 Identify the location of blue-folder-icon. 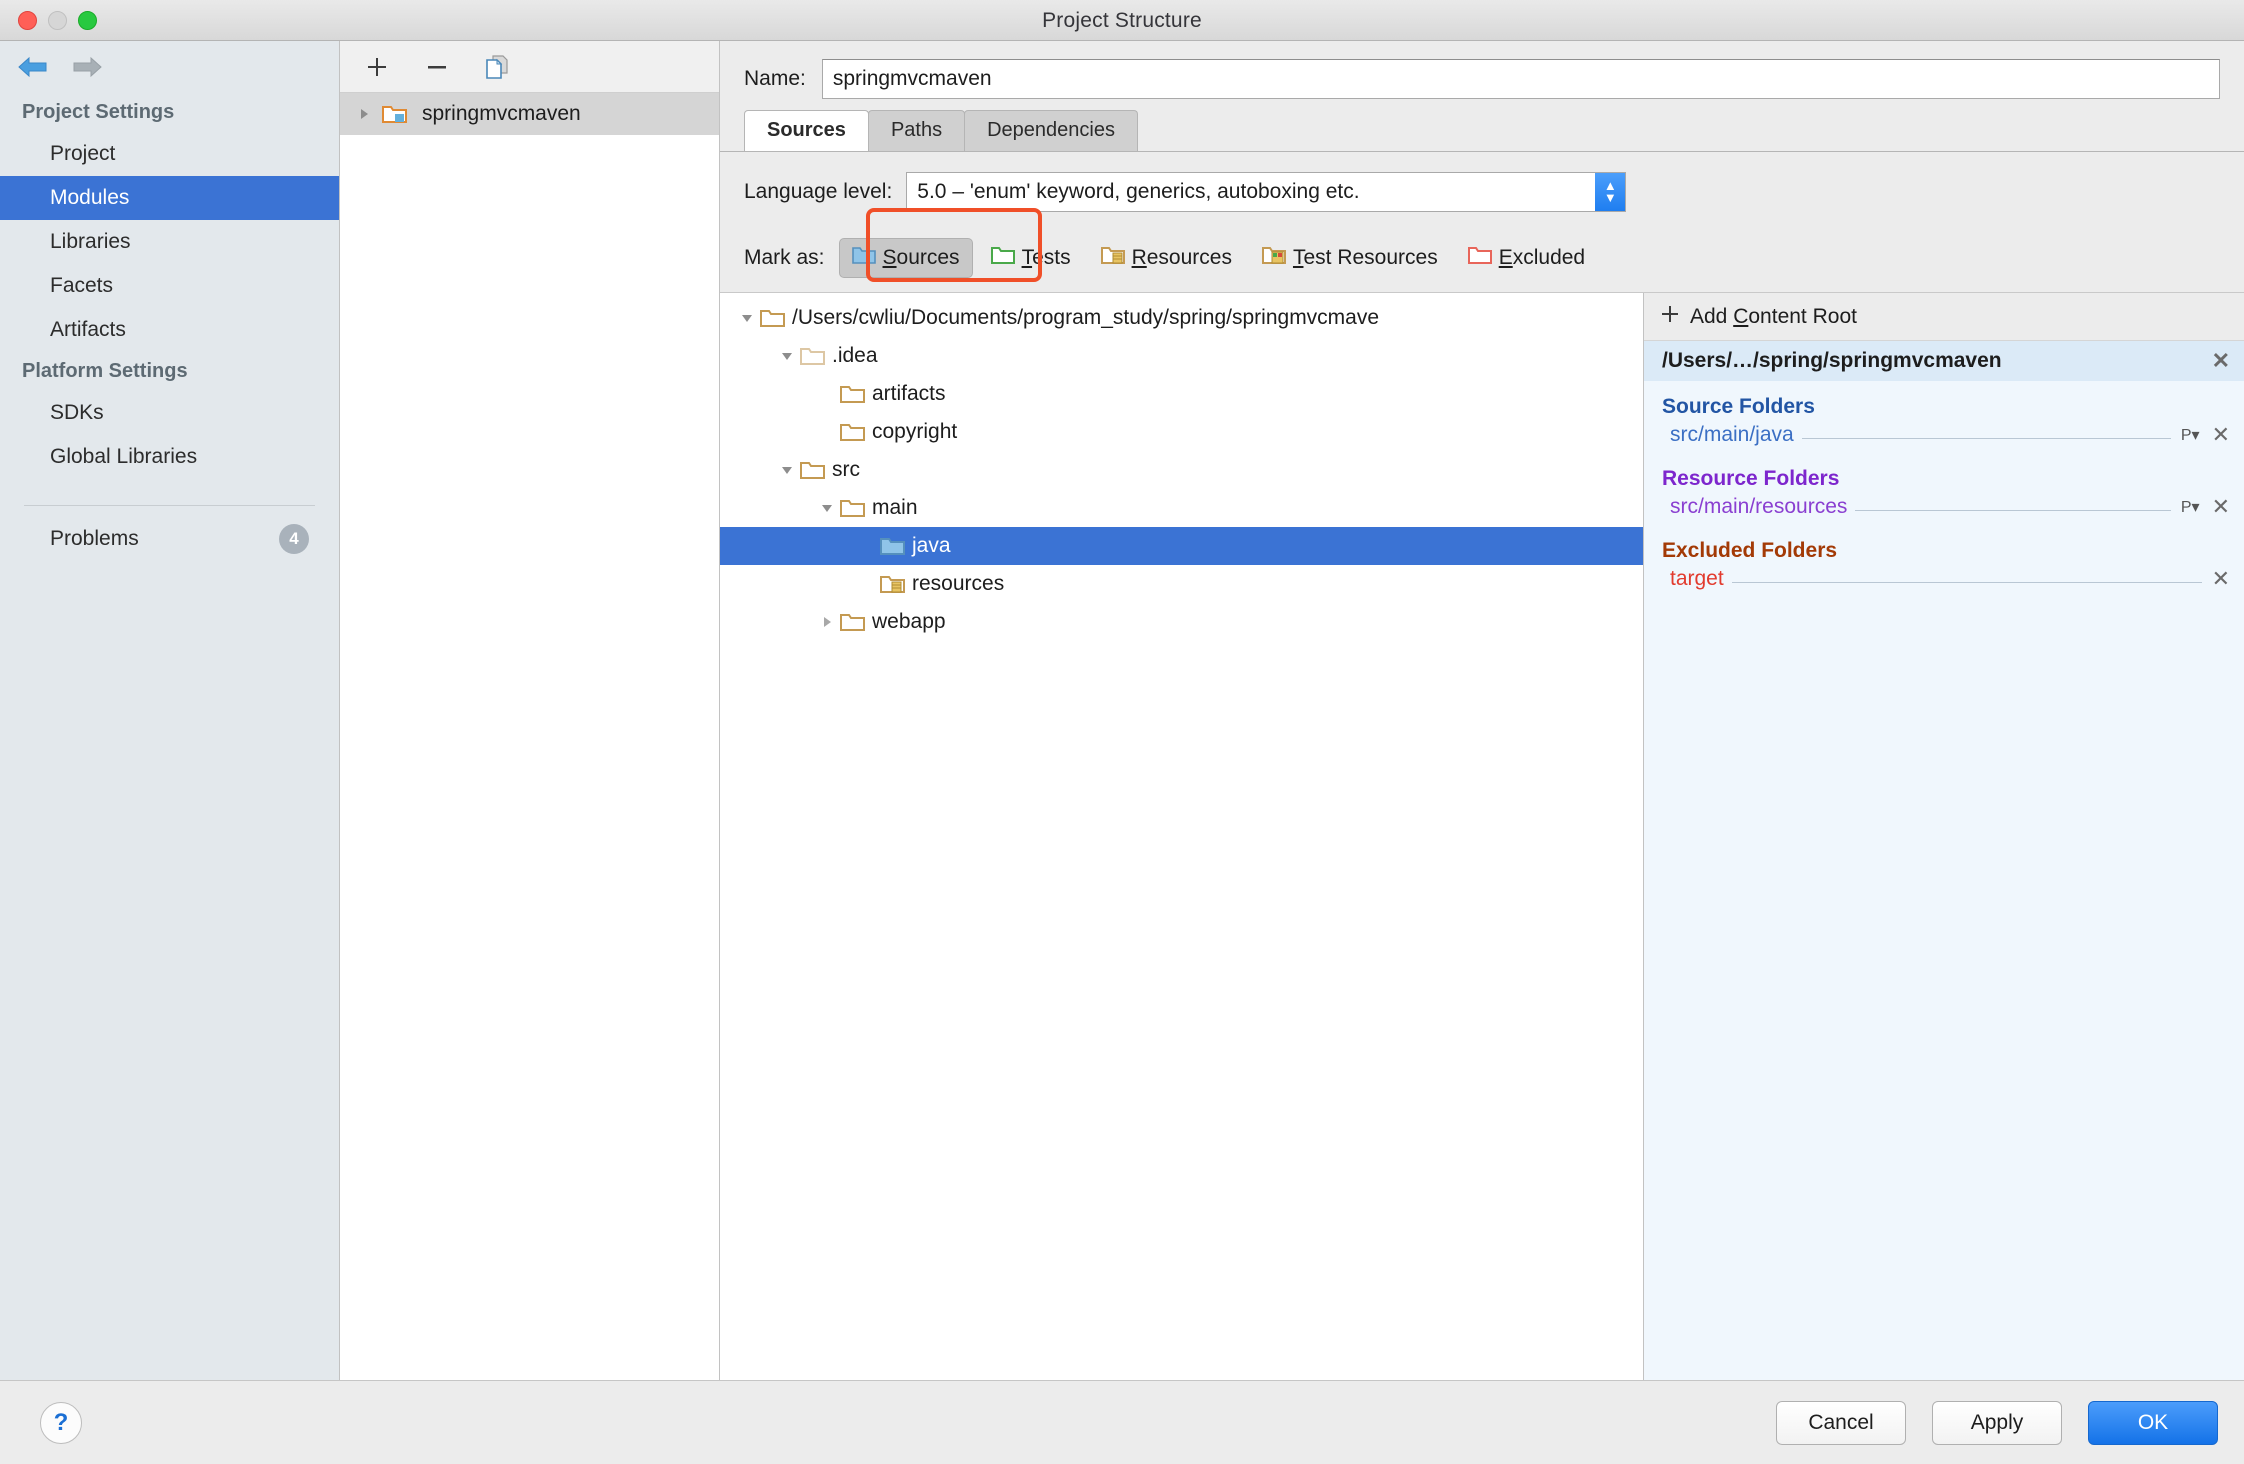
(863, 258).